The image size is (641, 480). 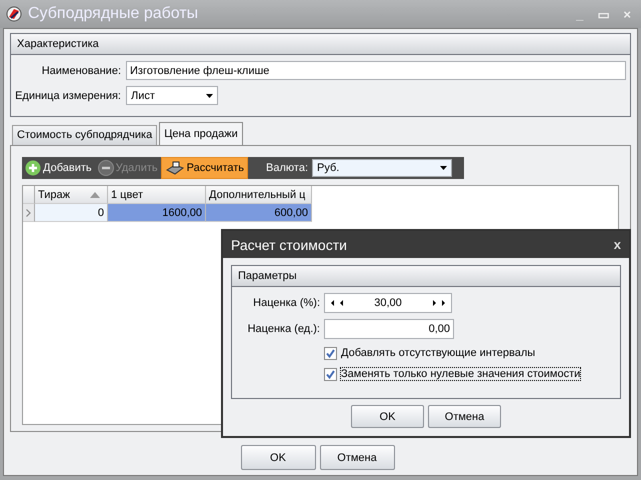 I want to click on field-label: Единица измерения:, so click(x=68, y=96).